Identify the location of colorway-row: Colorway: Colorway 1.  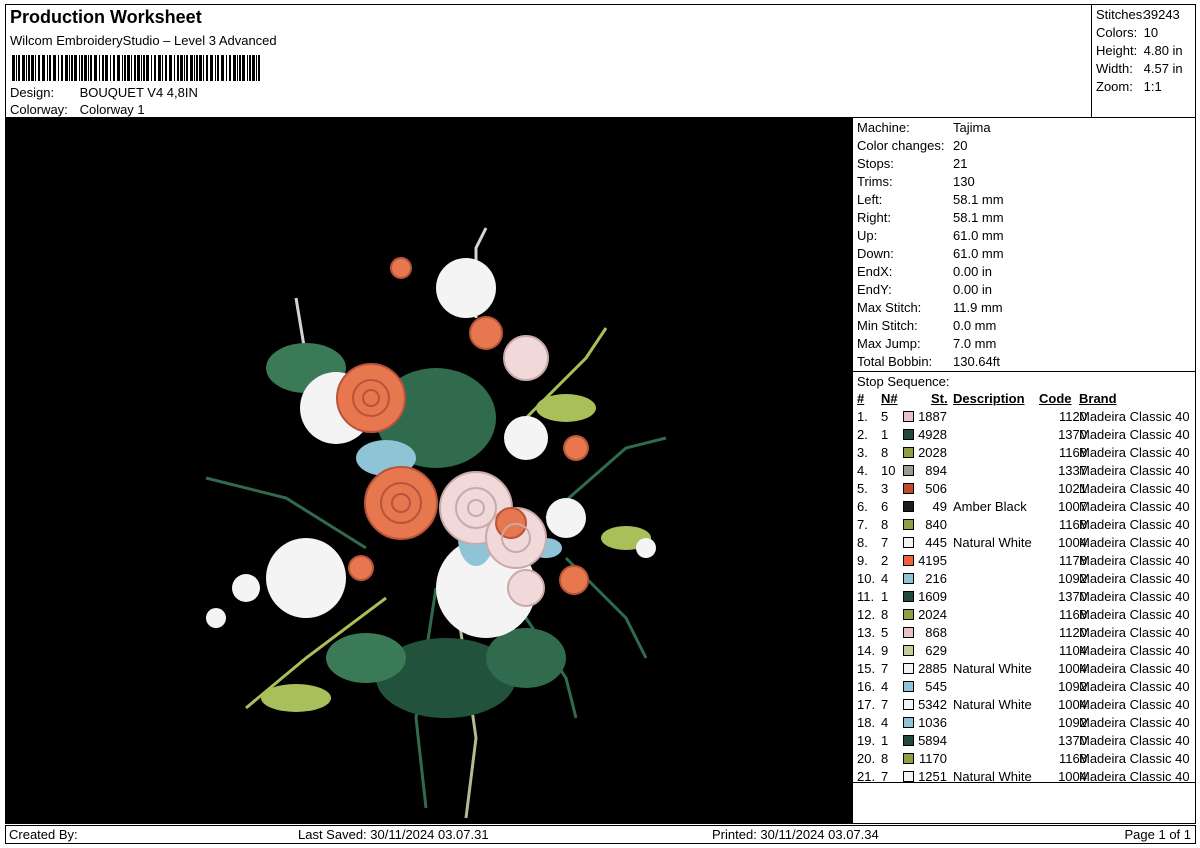
(77, 109).